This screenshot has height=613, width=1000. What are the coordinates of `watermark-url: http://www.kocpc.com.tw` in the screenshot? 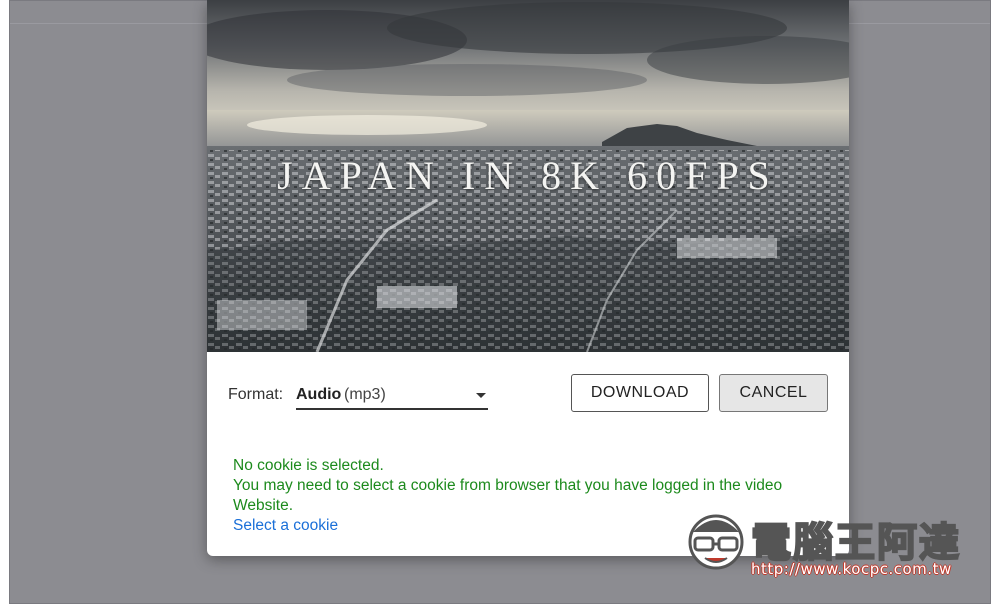 It's located at (851, 569).